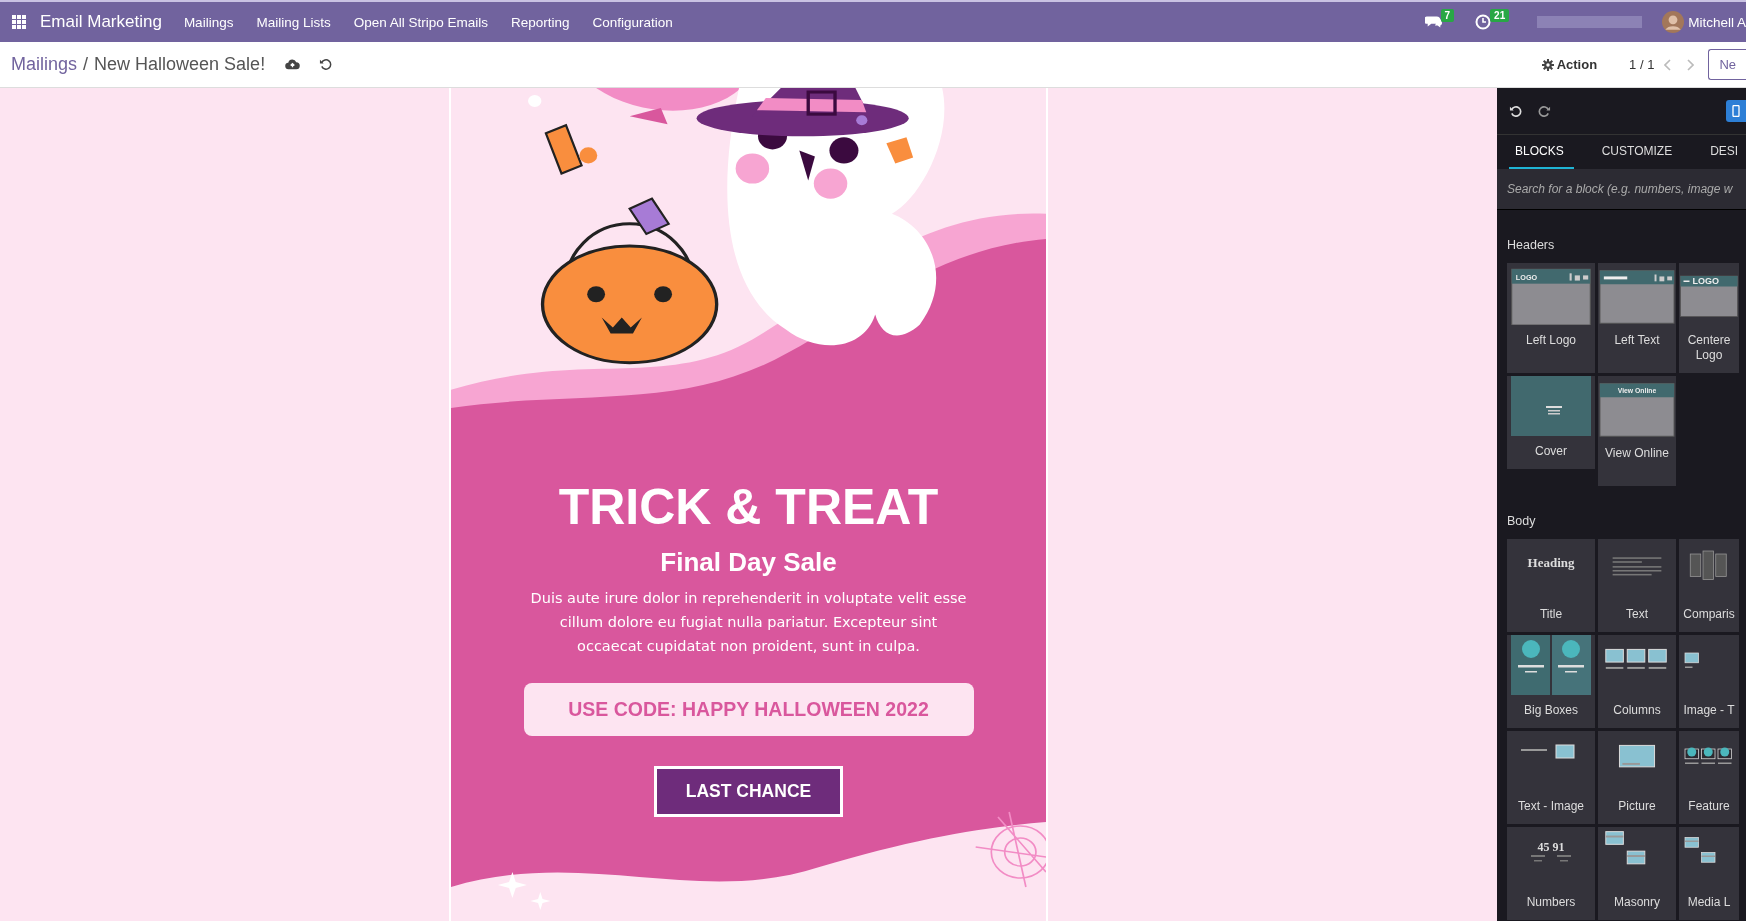  I want to click on block-tile: Comparis, so click(1709, 585).